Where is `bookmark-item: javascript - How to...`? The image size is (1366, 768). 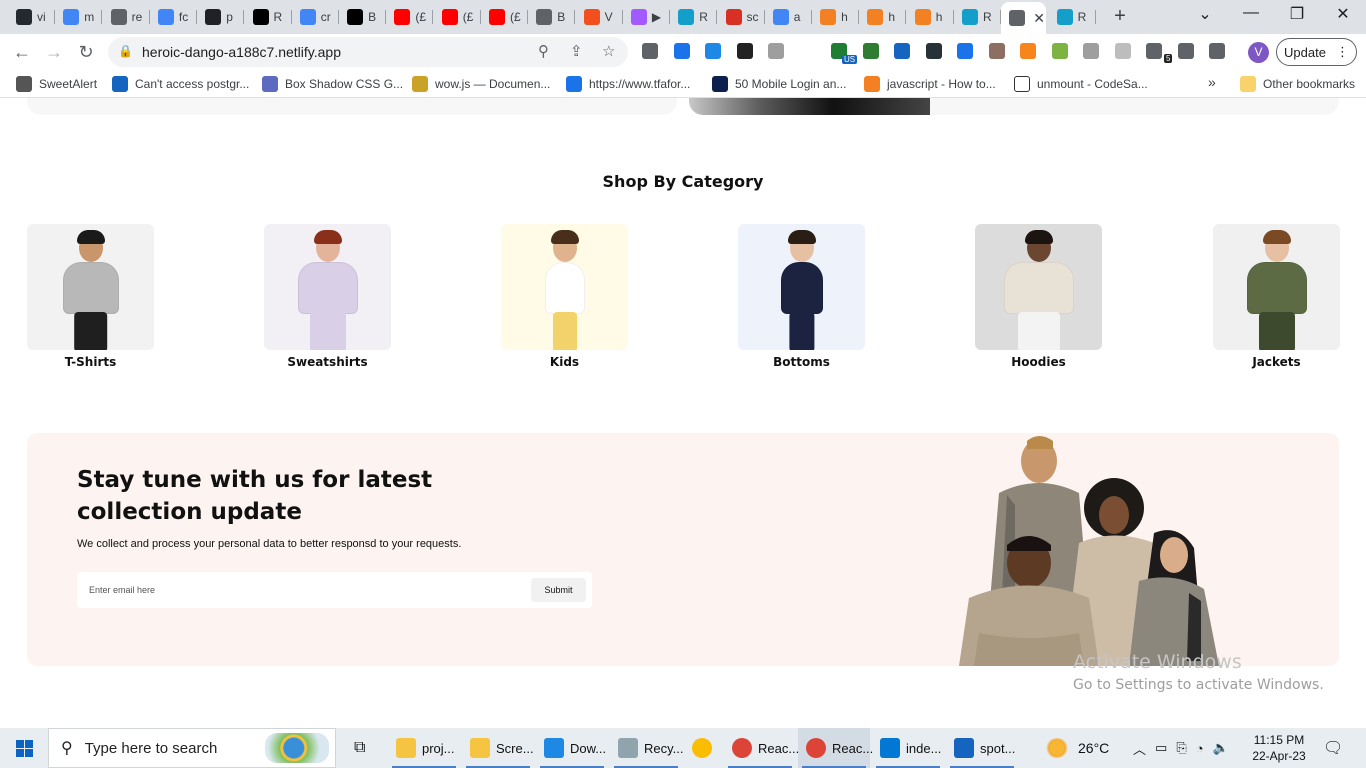
bookmark-item: javascript - How to... is located at coordinates (930, 84).